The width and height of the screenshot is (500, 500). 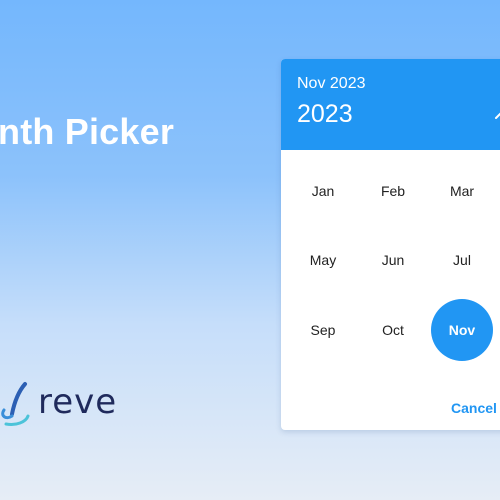 What do you see at coordinates (323, 191) in the screenshot?
I see `month-jan: Jan` at bounding box center [323, 191].